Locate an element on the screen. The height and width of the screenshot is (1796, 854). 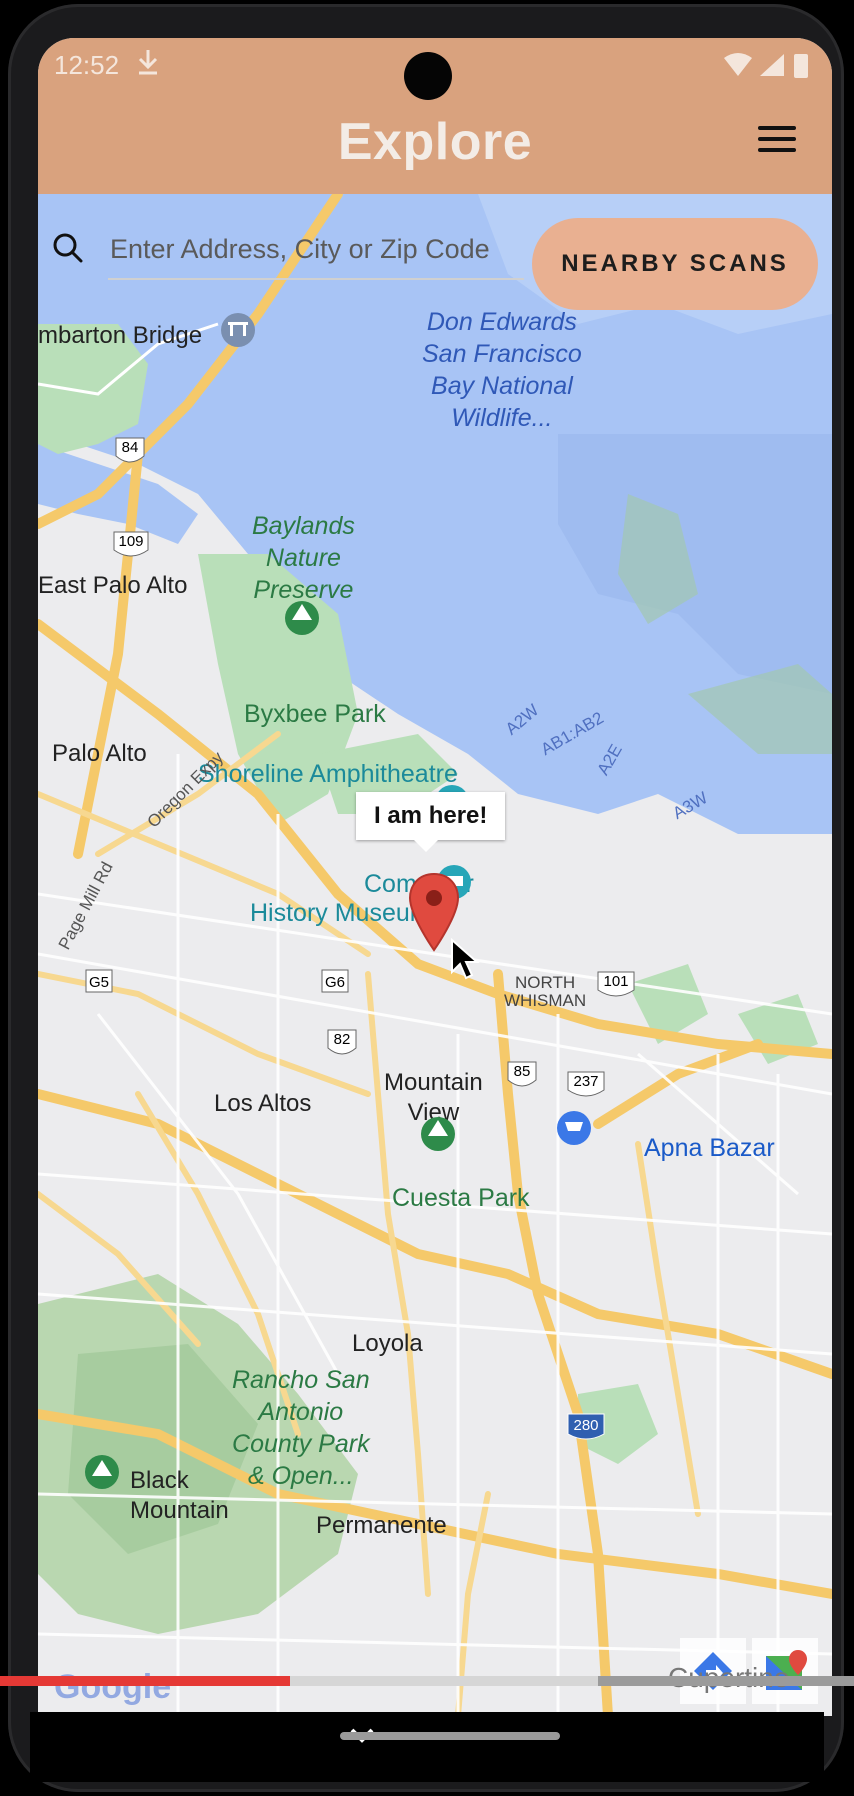
svg-text: 84 is located at coordinates (130, 447).